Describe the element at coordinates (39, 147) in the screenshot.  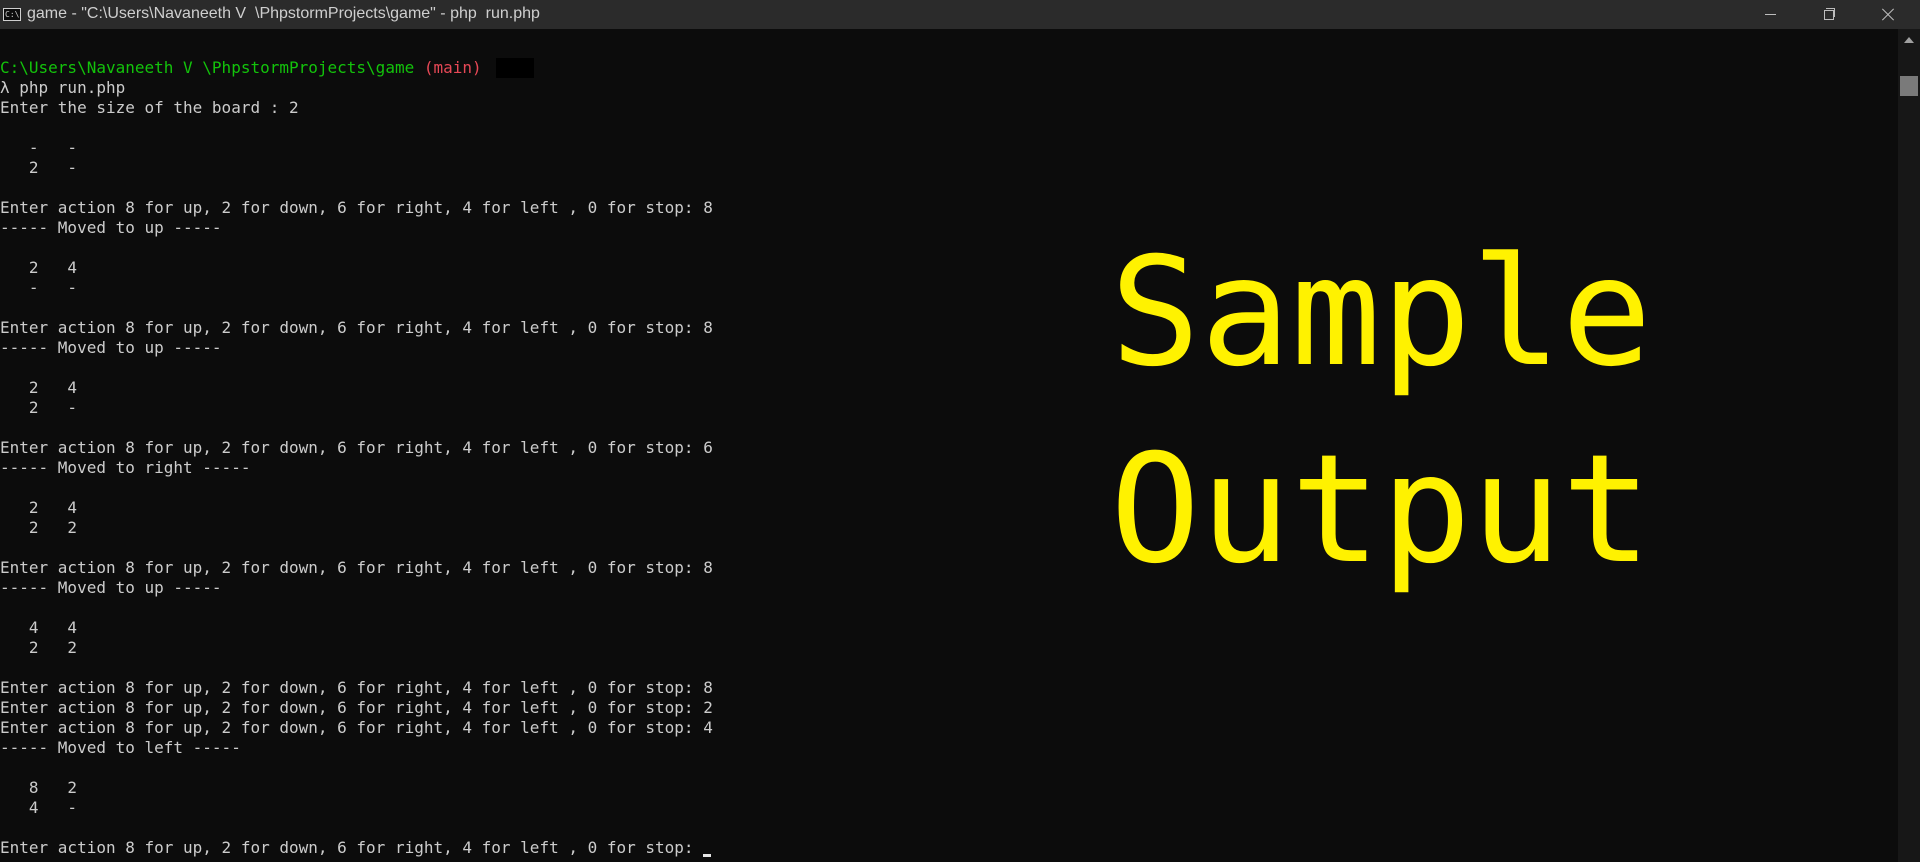
I see `console-line: - -` at that location.